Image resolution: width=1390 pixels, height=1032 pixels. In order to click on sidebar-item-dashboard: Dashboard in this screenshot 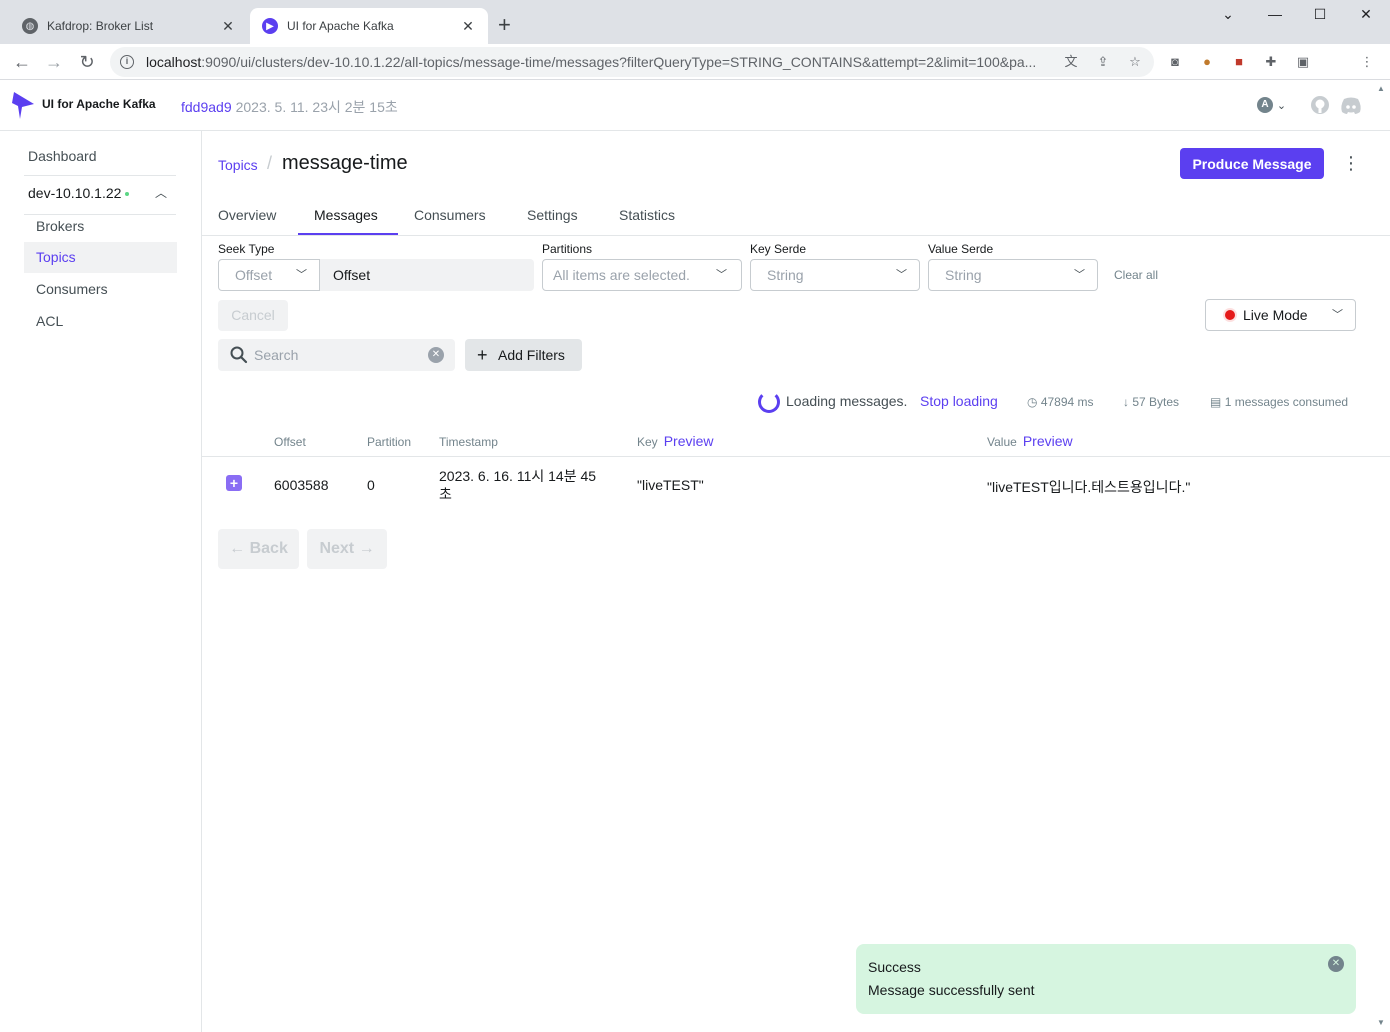, I will do `click(62, 156)`.